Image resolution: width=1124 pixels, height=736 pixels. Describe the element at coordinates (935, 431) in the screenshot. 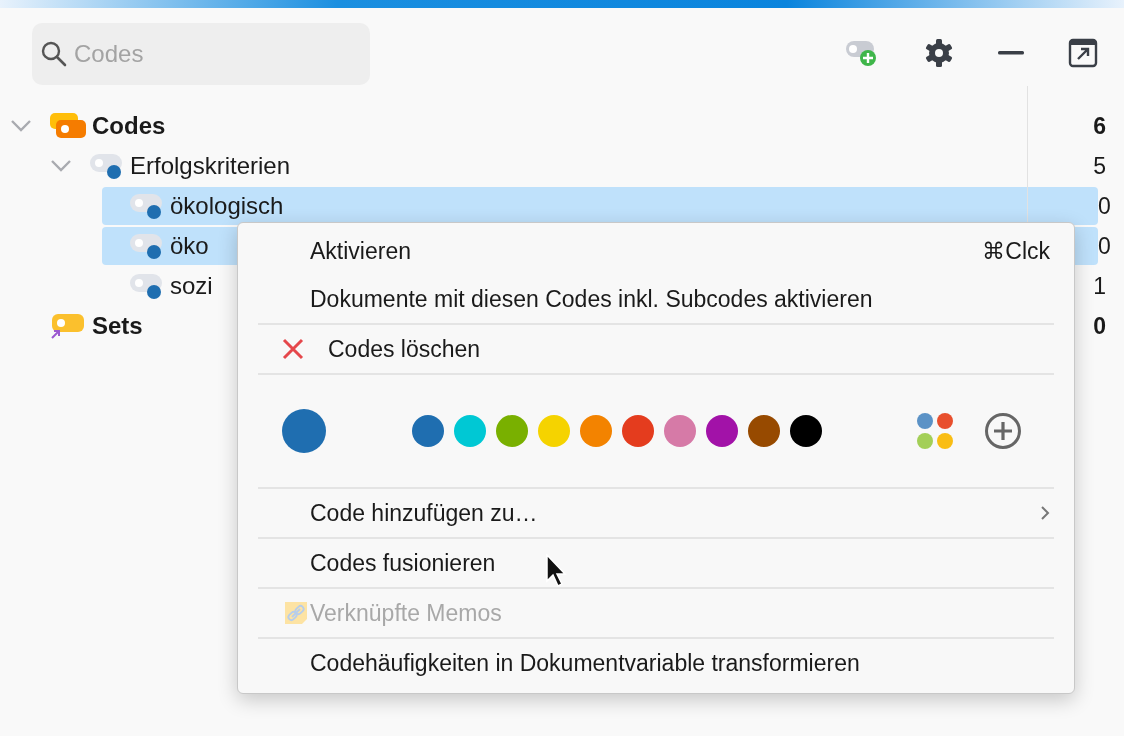

I see `color-picker-icon` at that location.